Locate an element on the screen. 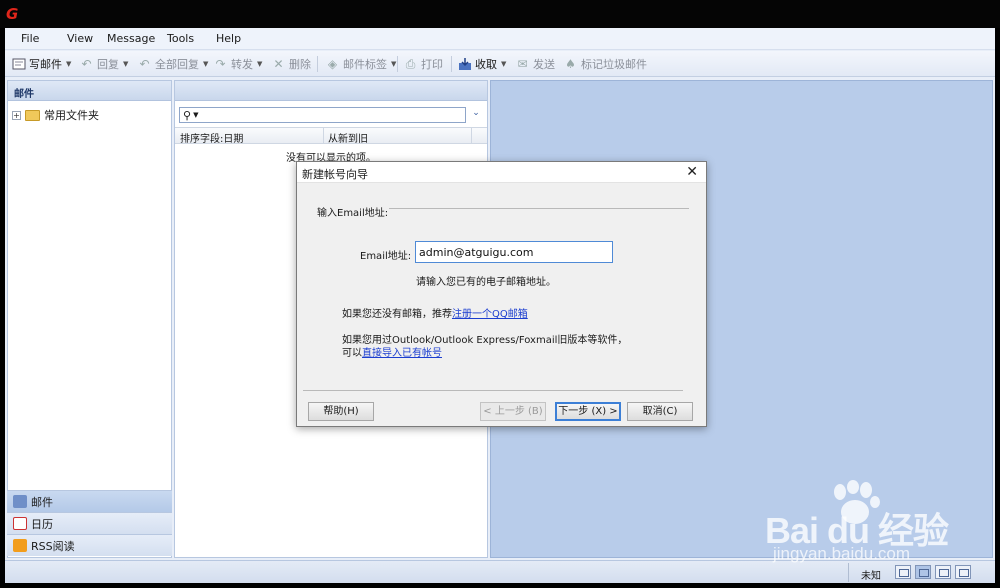 The height and width of the screenshot is (588, 1000). forward-icon: ↷ is located at coordinates (220, 64).